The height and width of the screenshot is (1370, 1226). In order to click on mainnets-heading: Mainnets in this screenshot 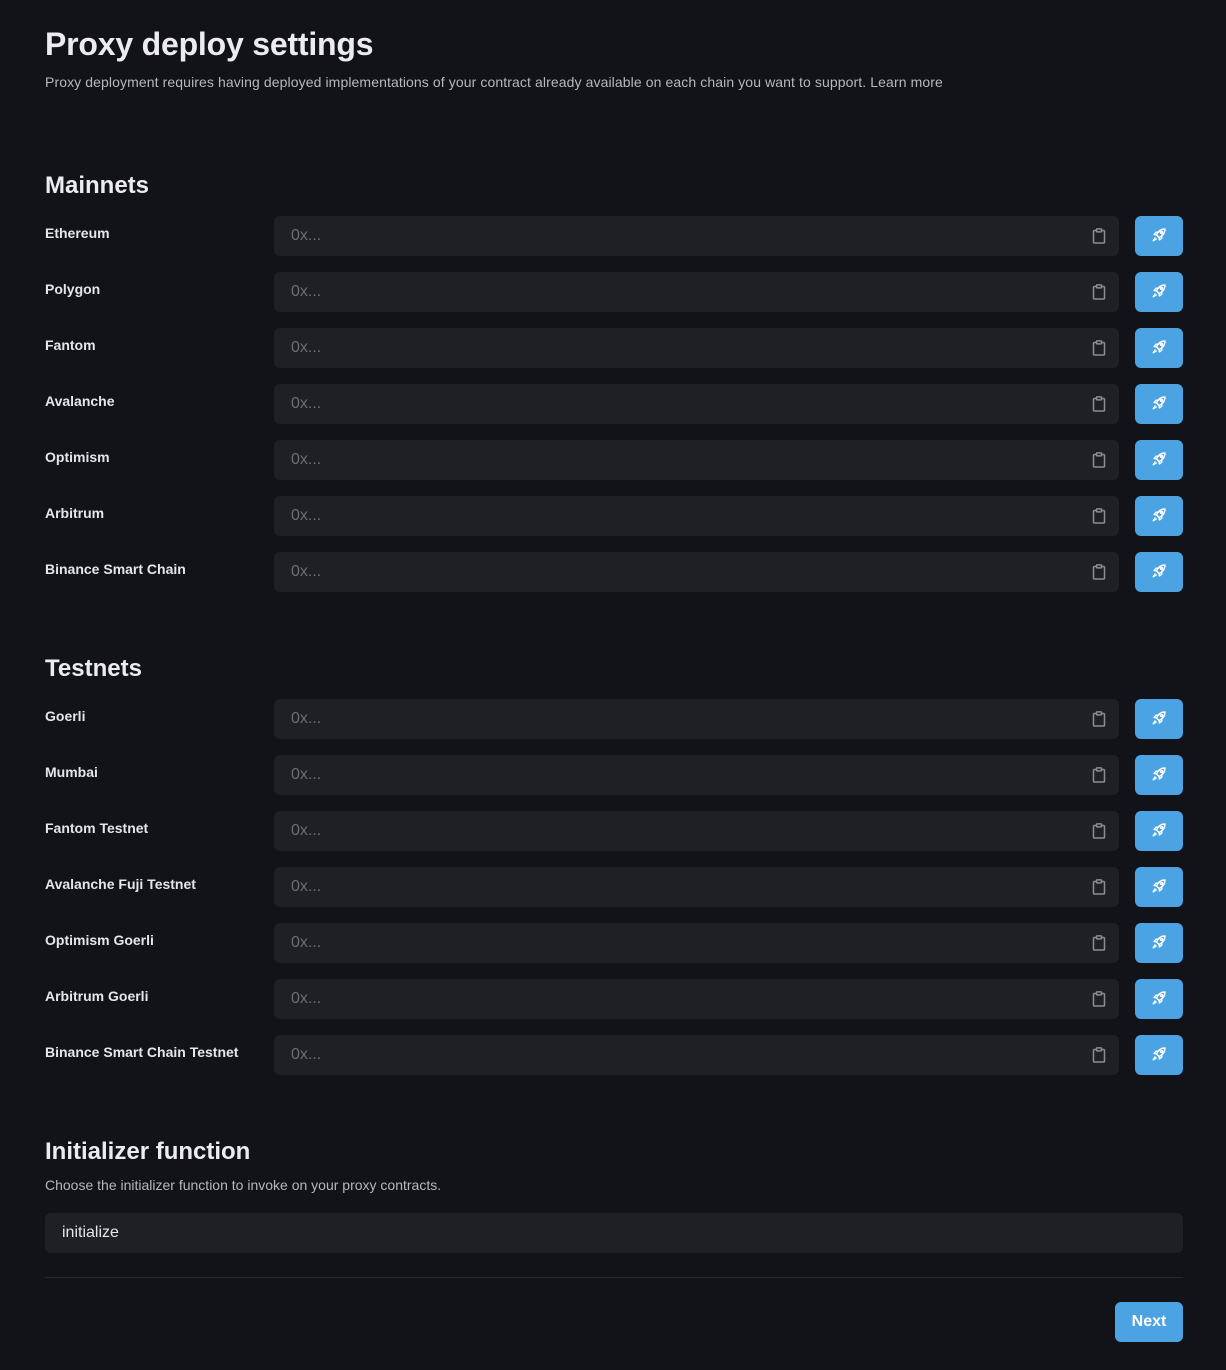, I will do `click(97, 185)`.